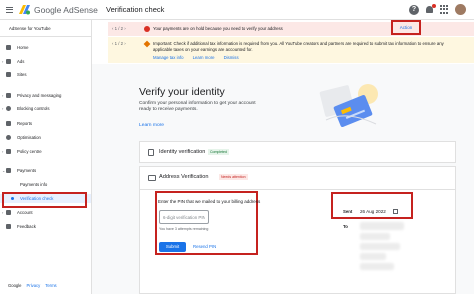 This screenshot has width=474, height=294. I want to click on terms-link: Terms, so click(50, 285).